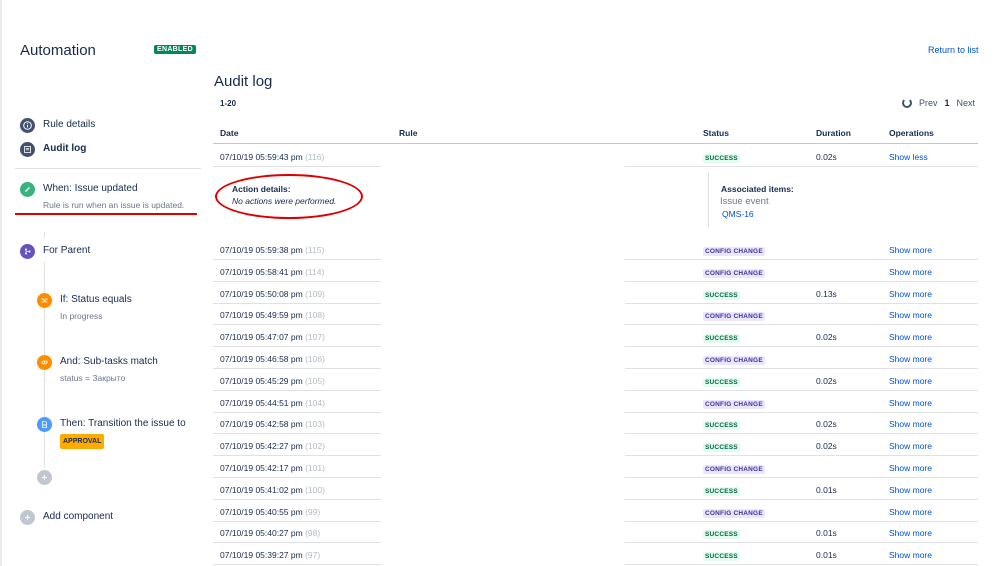  Describe the element at coordinates (44, 424) in the screenshot. I see `document-icon` at that location.